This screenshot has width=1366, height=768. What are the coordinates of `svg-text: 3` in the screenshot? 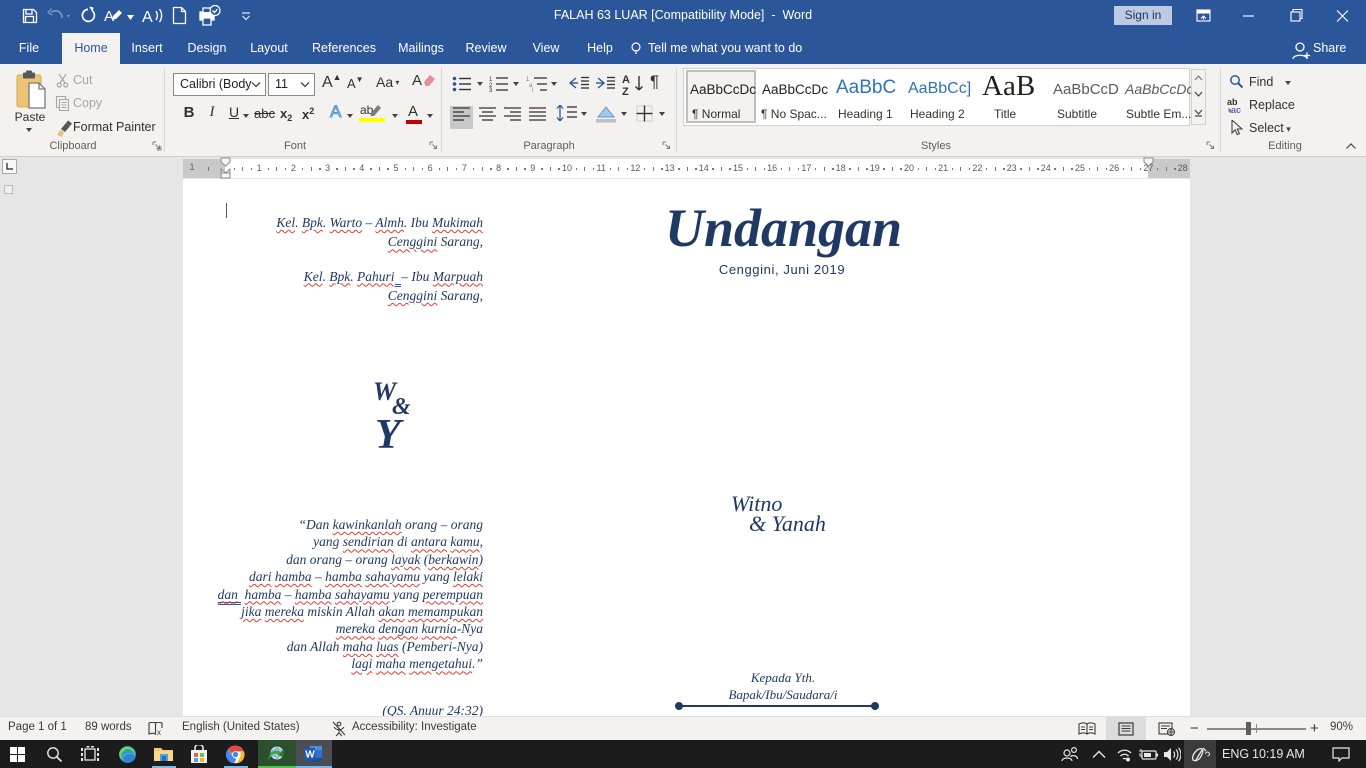 It's located at (491, 90).